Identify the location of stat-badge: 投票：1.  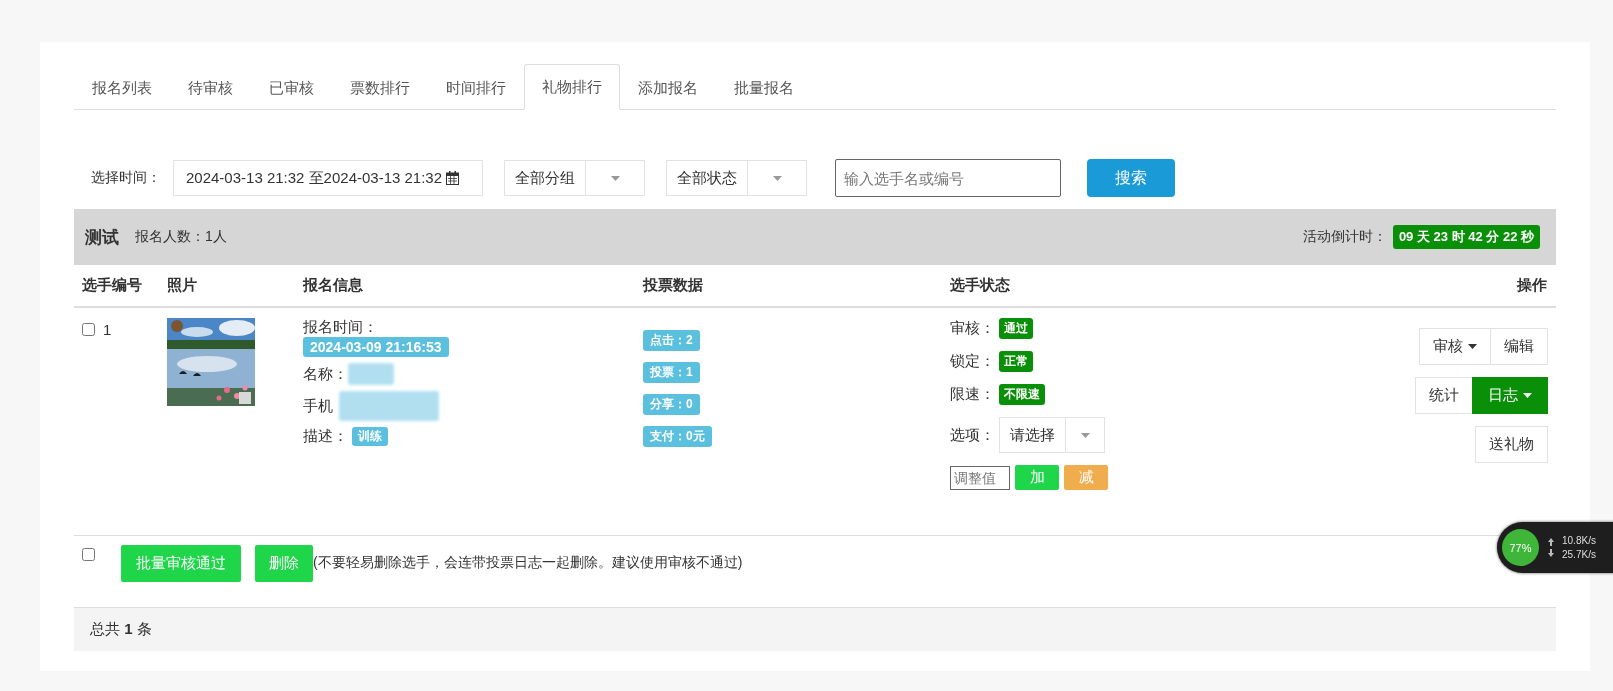
(671, 372).